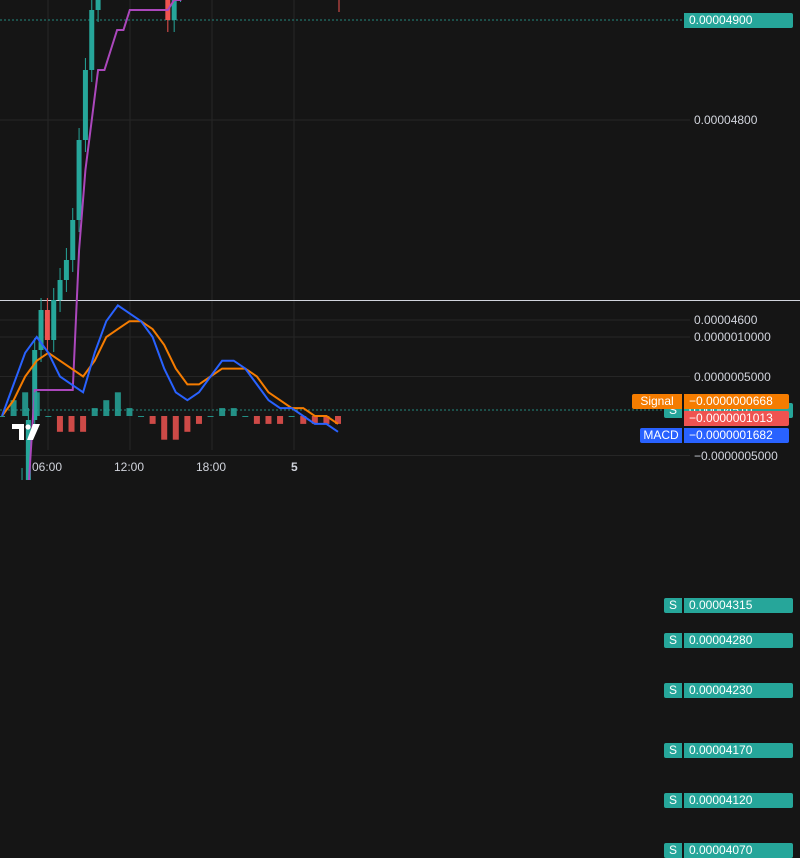  What do you see at coordinates (294, 467) in the screenshot?
I see `time-tick-label: 5` at bounding box center [294, 467].